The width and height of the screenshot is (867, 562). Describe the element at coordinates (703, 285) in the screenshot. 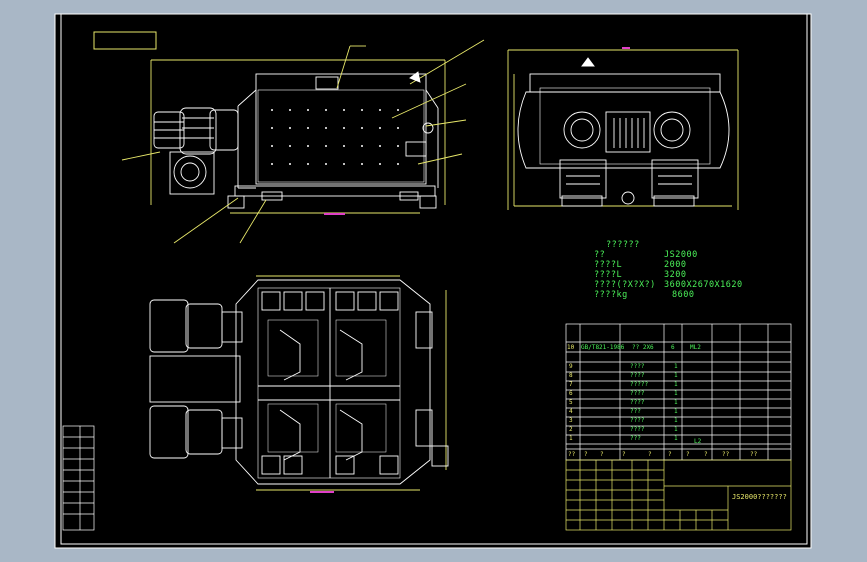

I see `spec-value-size: 3600X2670X1620` at that location.